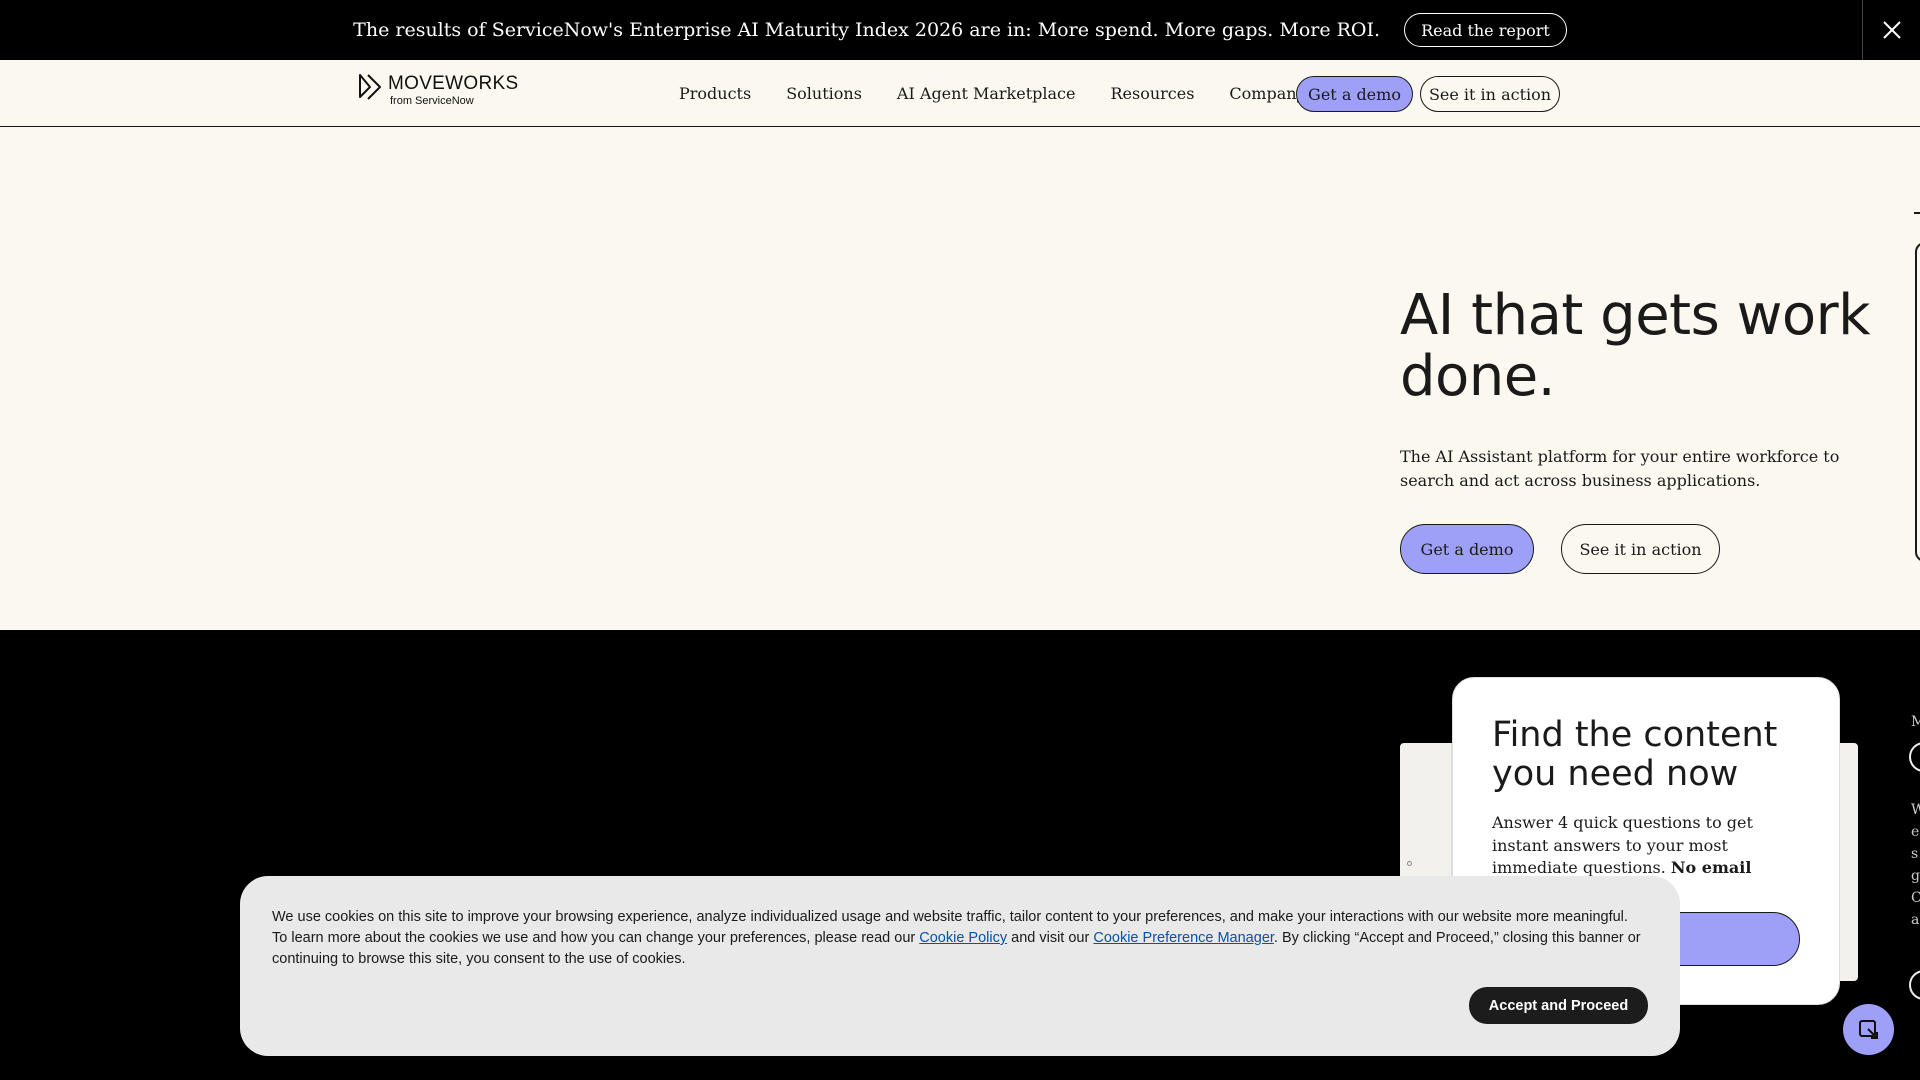  Describe the element at coordinates (1917, 213) in the screenshot. I see `hero-edge-tick` at that location.